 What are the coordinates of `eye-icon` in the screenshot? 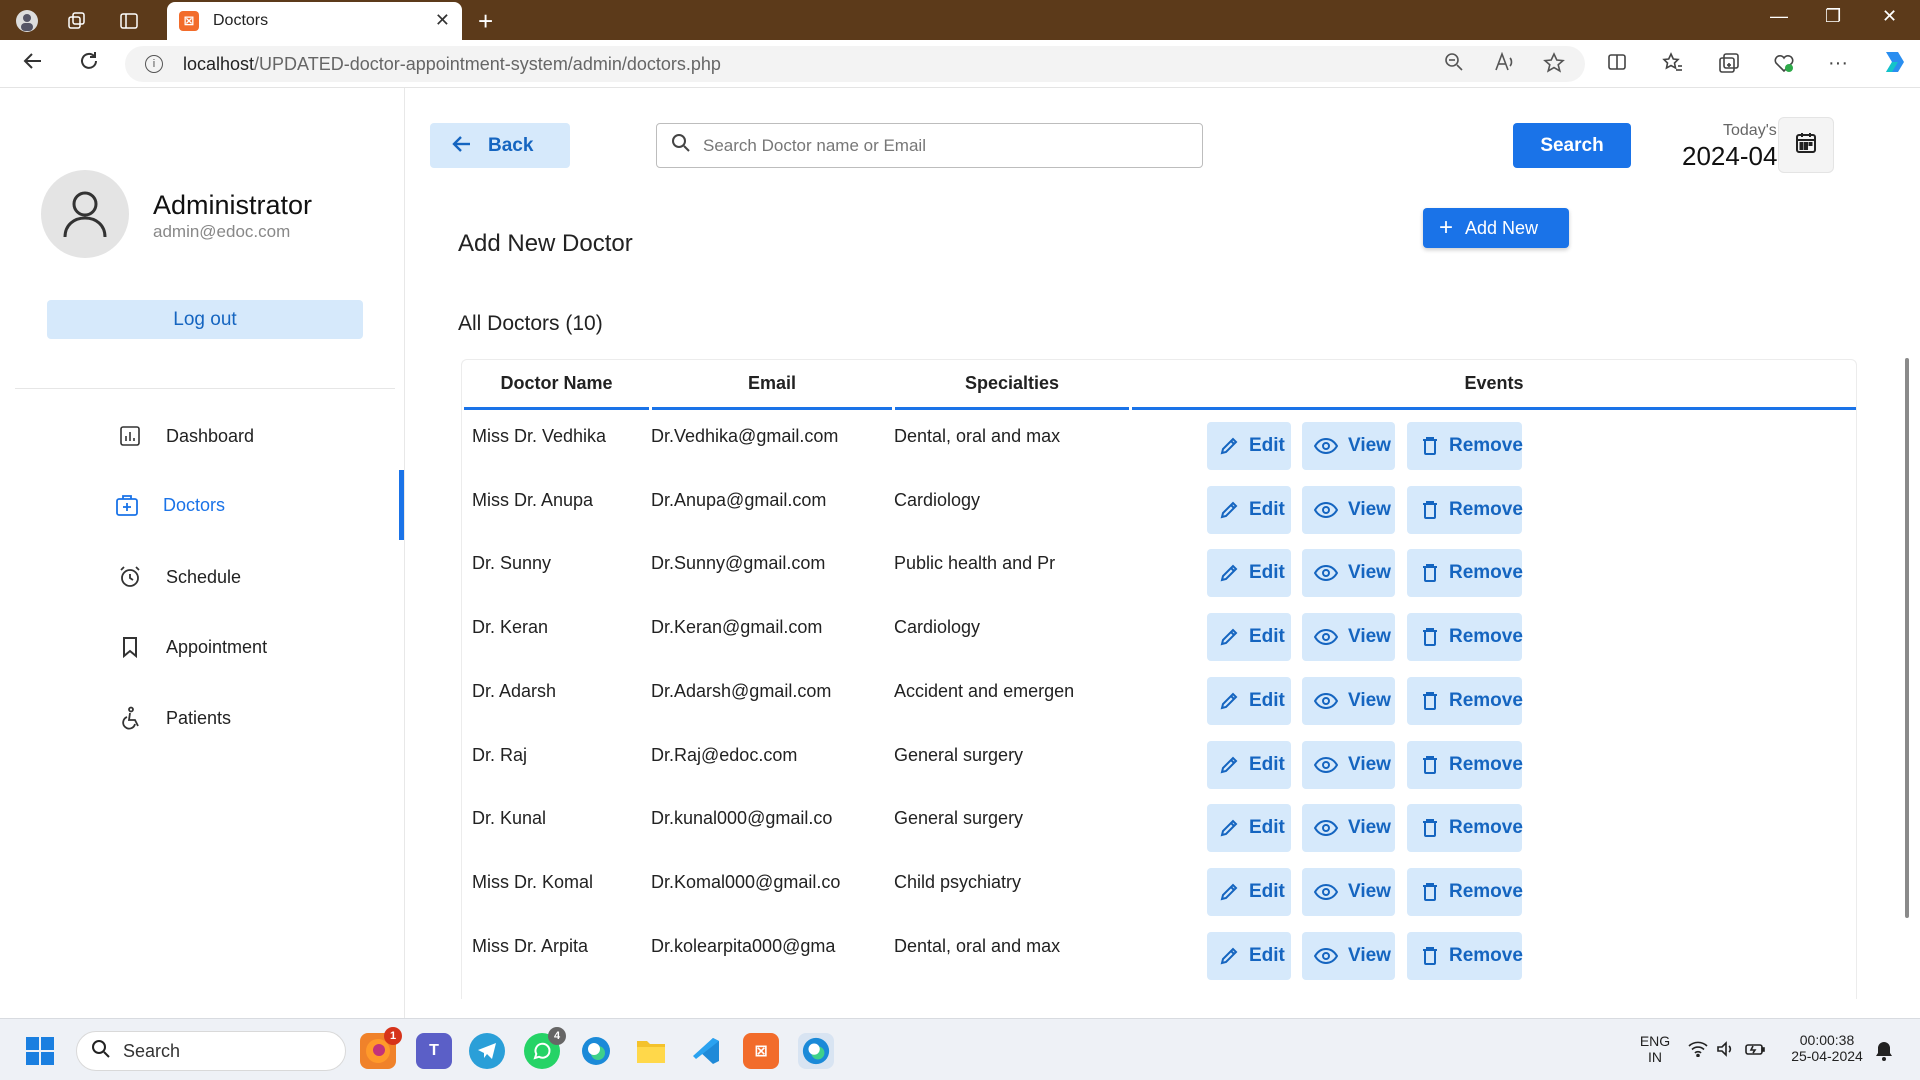 It's located at (1326, 573).